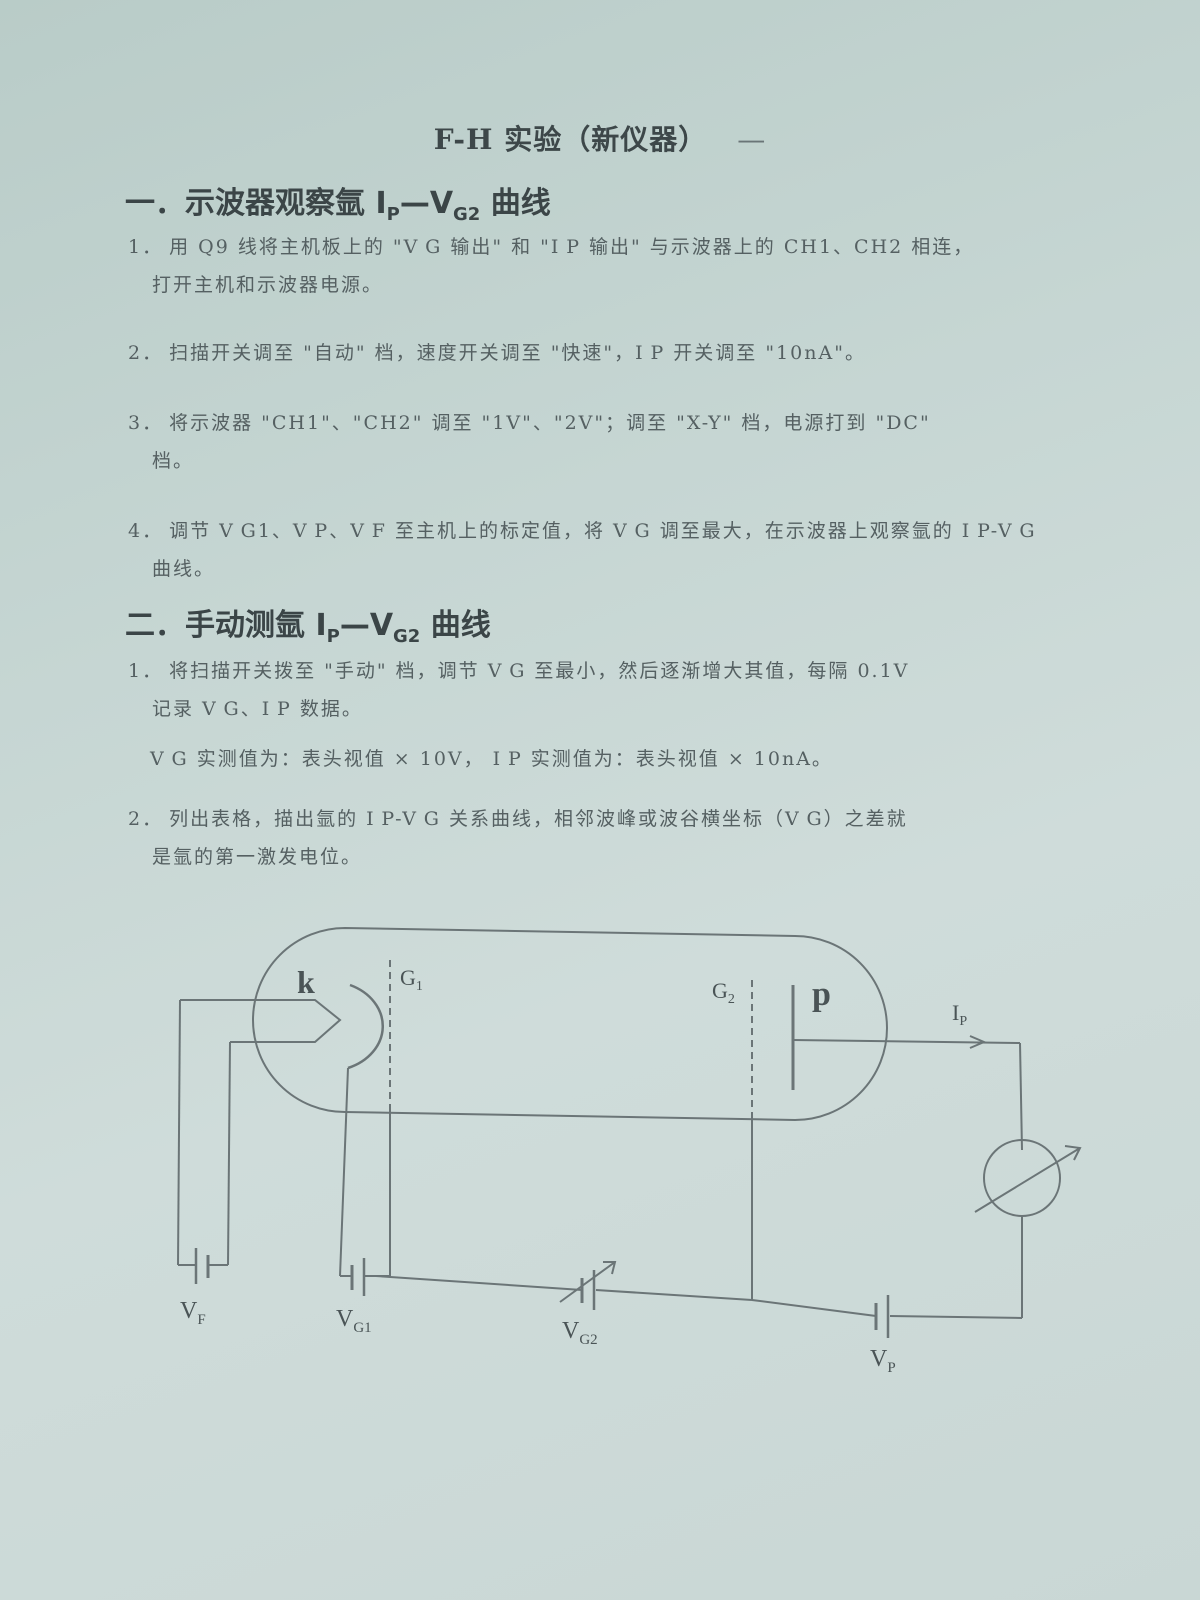 The height and width of the screenshot is (1600, 1200). Describe the element at coordinates (229, 1153) in the screenshot. I see `filament-lead-right` at that location.